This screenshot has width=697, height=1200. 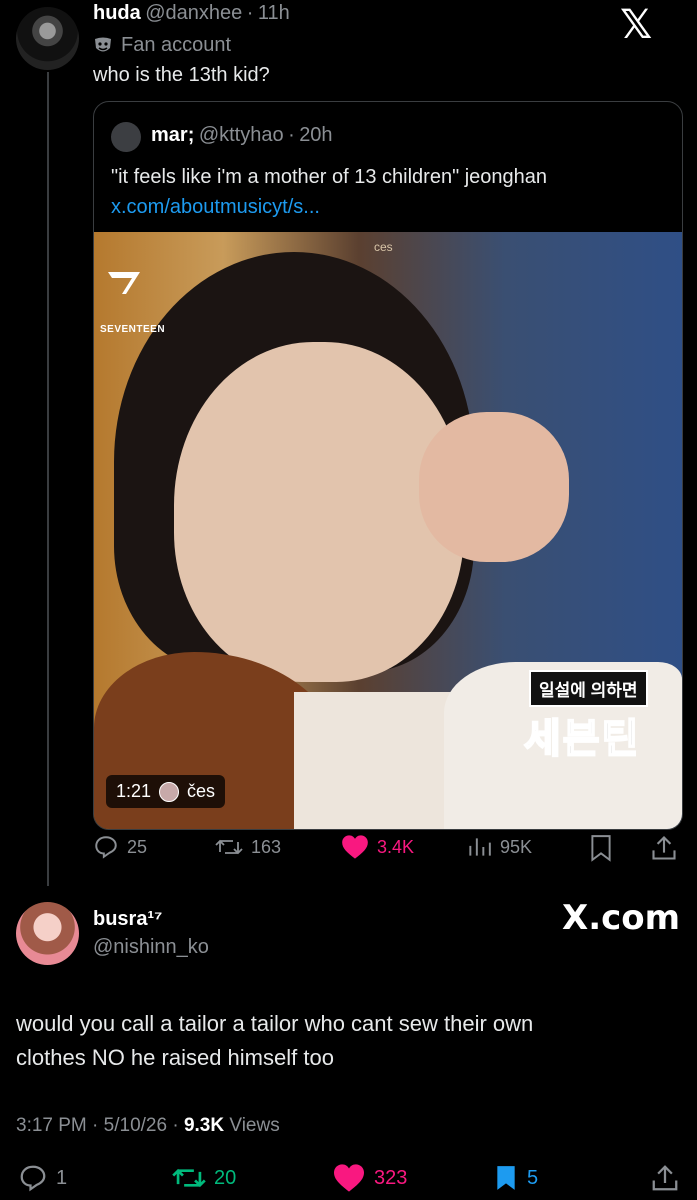 I want to click on tweet1-time: 11h, so click(x=274, y=13).